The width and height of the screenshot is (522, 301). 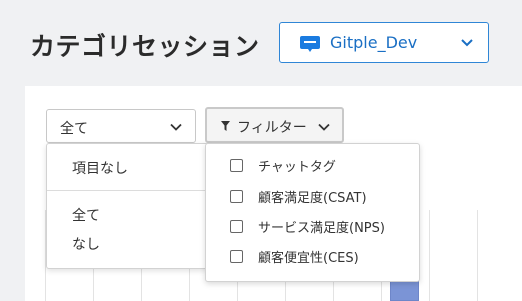 I want to click on chat-screen-icon, so click(x=310, y=44).